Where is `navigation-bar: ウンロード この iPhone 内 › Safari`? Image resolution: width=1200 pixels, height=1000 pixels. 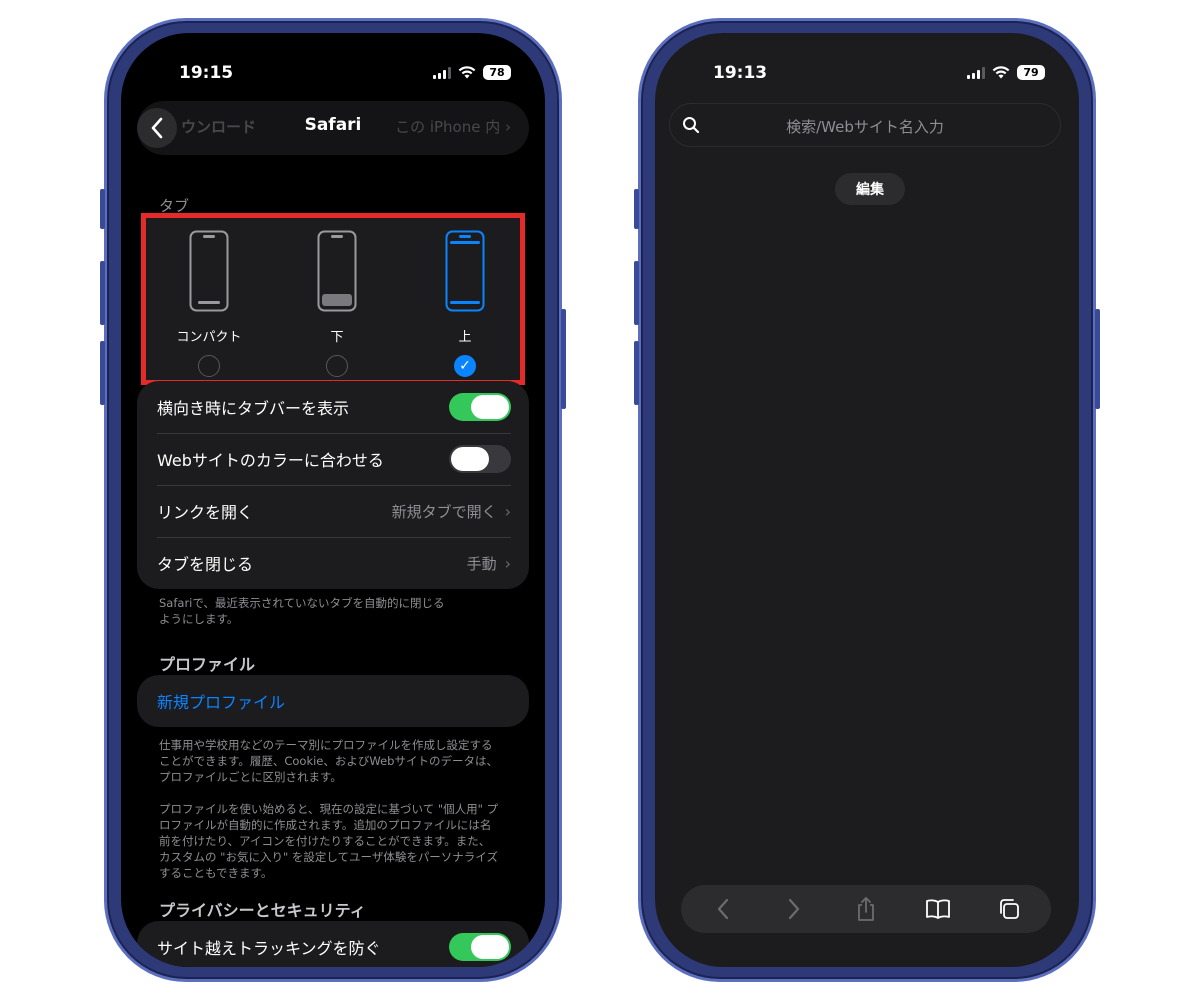 navigation-bar: ウンロード この iPhone 内 › Safari is located at coordinates (333, 128).